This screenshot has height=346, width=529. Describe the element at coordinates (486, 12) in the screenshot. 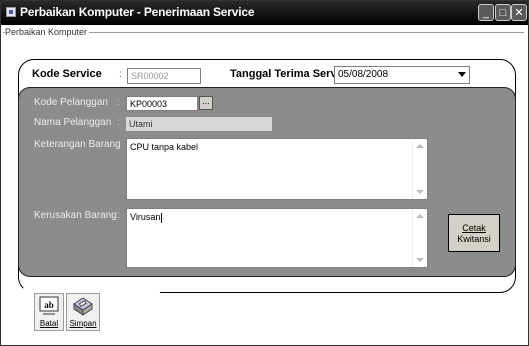

I see `minimize-button: _` at that location.